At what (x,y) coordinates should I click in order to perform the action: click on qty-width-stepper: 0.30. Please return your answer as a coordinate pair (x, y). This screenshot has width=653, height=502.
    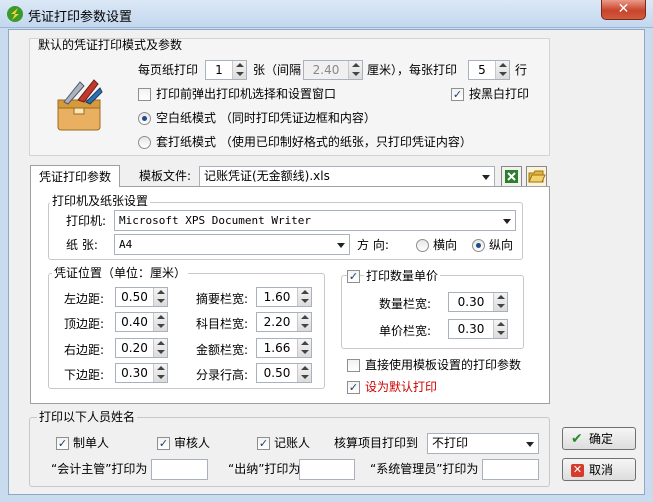
    Looking at the image, I should click on (478, 302).